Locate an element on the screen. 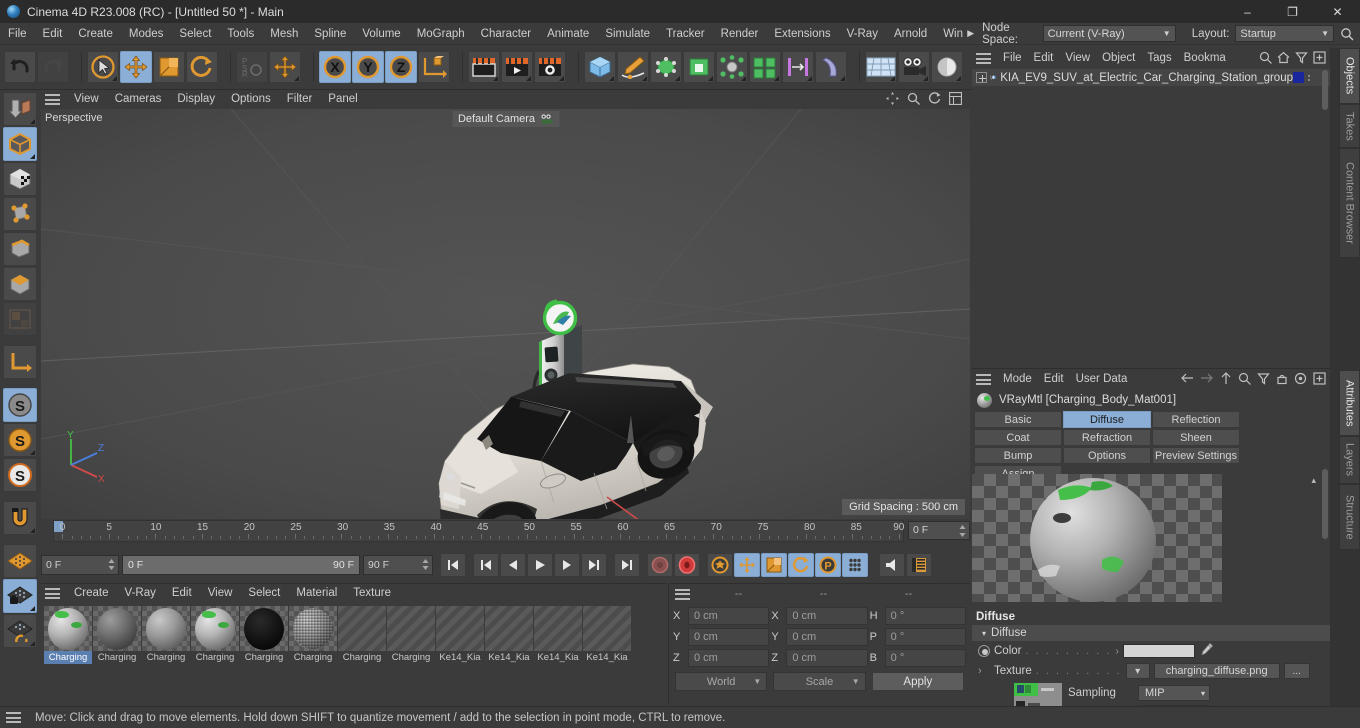 This screenshot has width=1360, height=728. object-menu-edit: Edit is located at coordinates (1044, 58).